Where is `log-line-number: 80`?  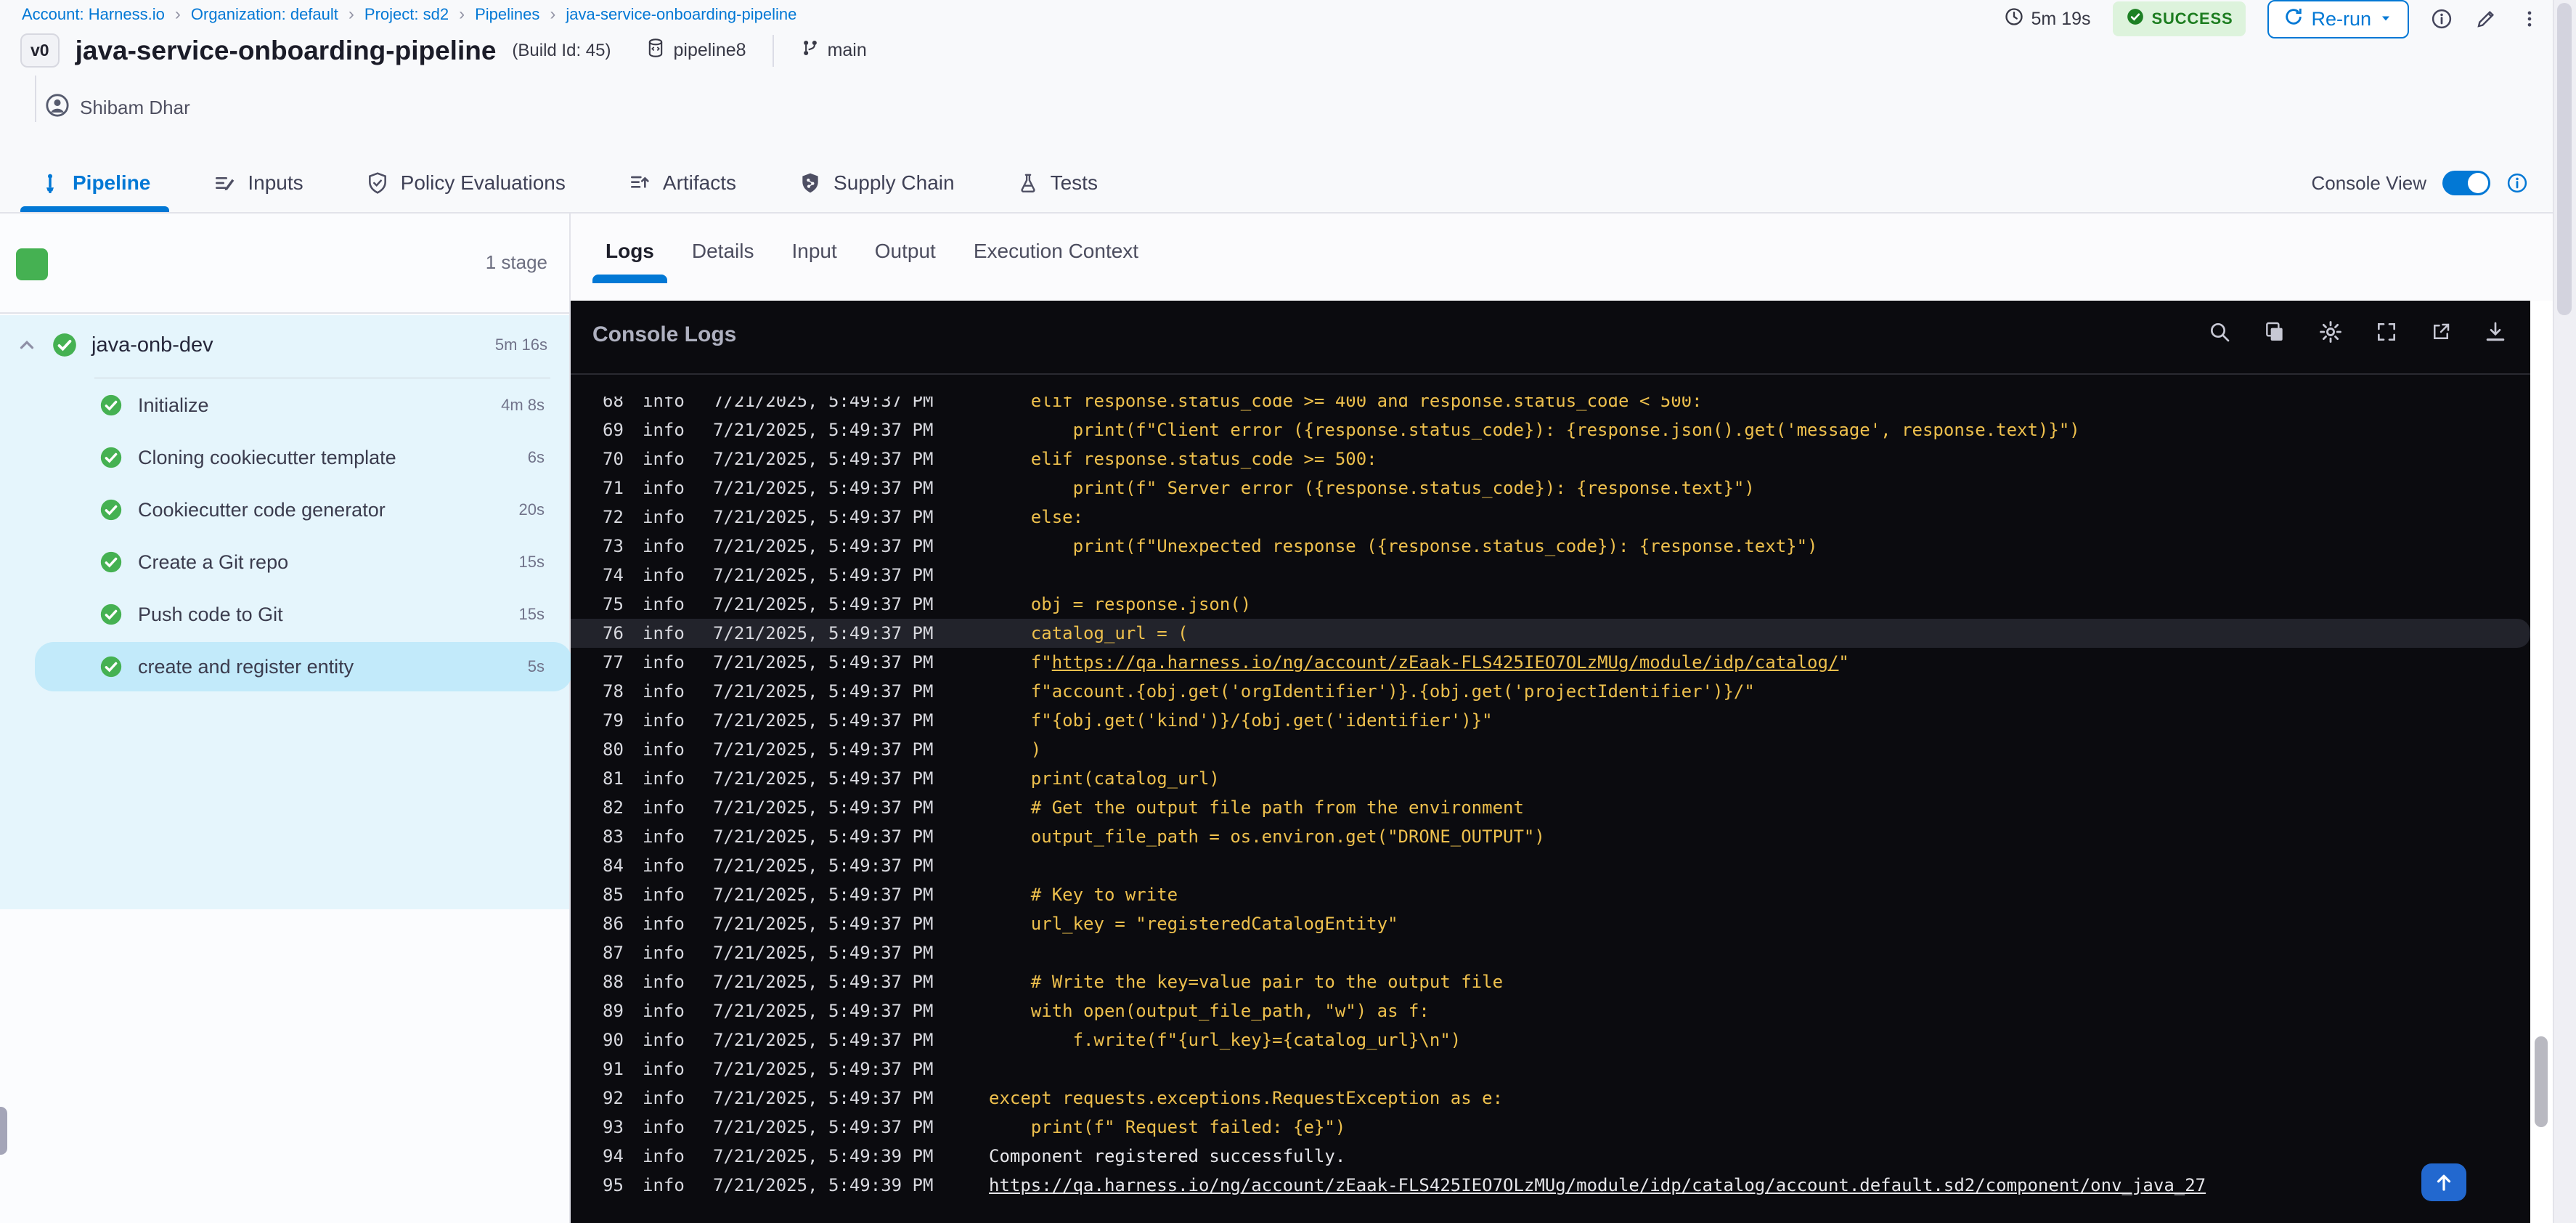
log-line-number: 80 is located at coordinates (613, 749).